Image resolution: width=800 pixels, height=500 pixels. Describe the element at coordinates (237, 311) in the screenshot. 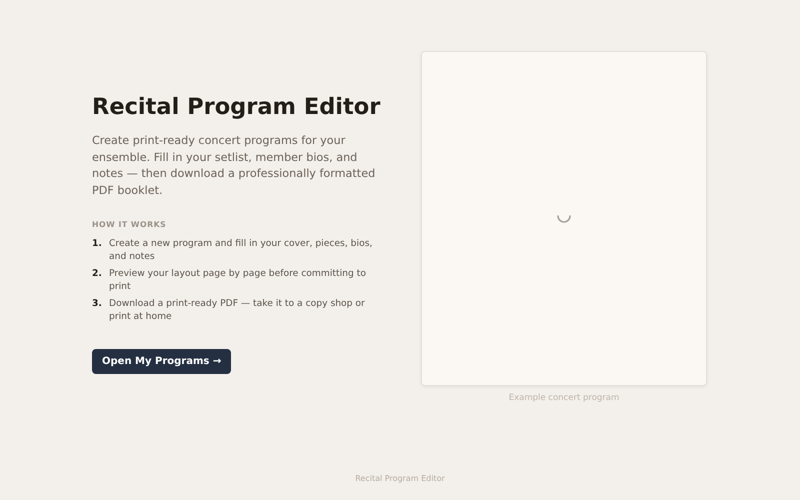

I see `step-text: Download a print-ready PDF — take it to a copy shop or print at home` at that location.